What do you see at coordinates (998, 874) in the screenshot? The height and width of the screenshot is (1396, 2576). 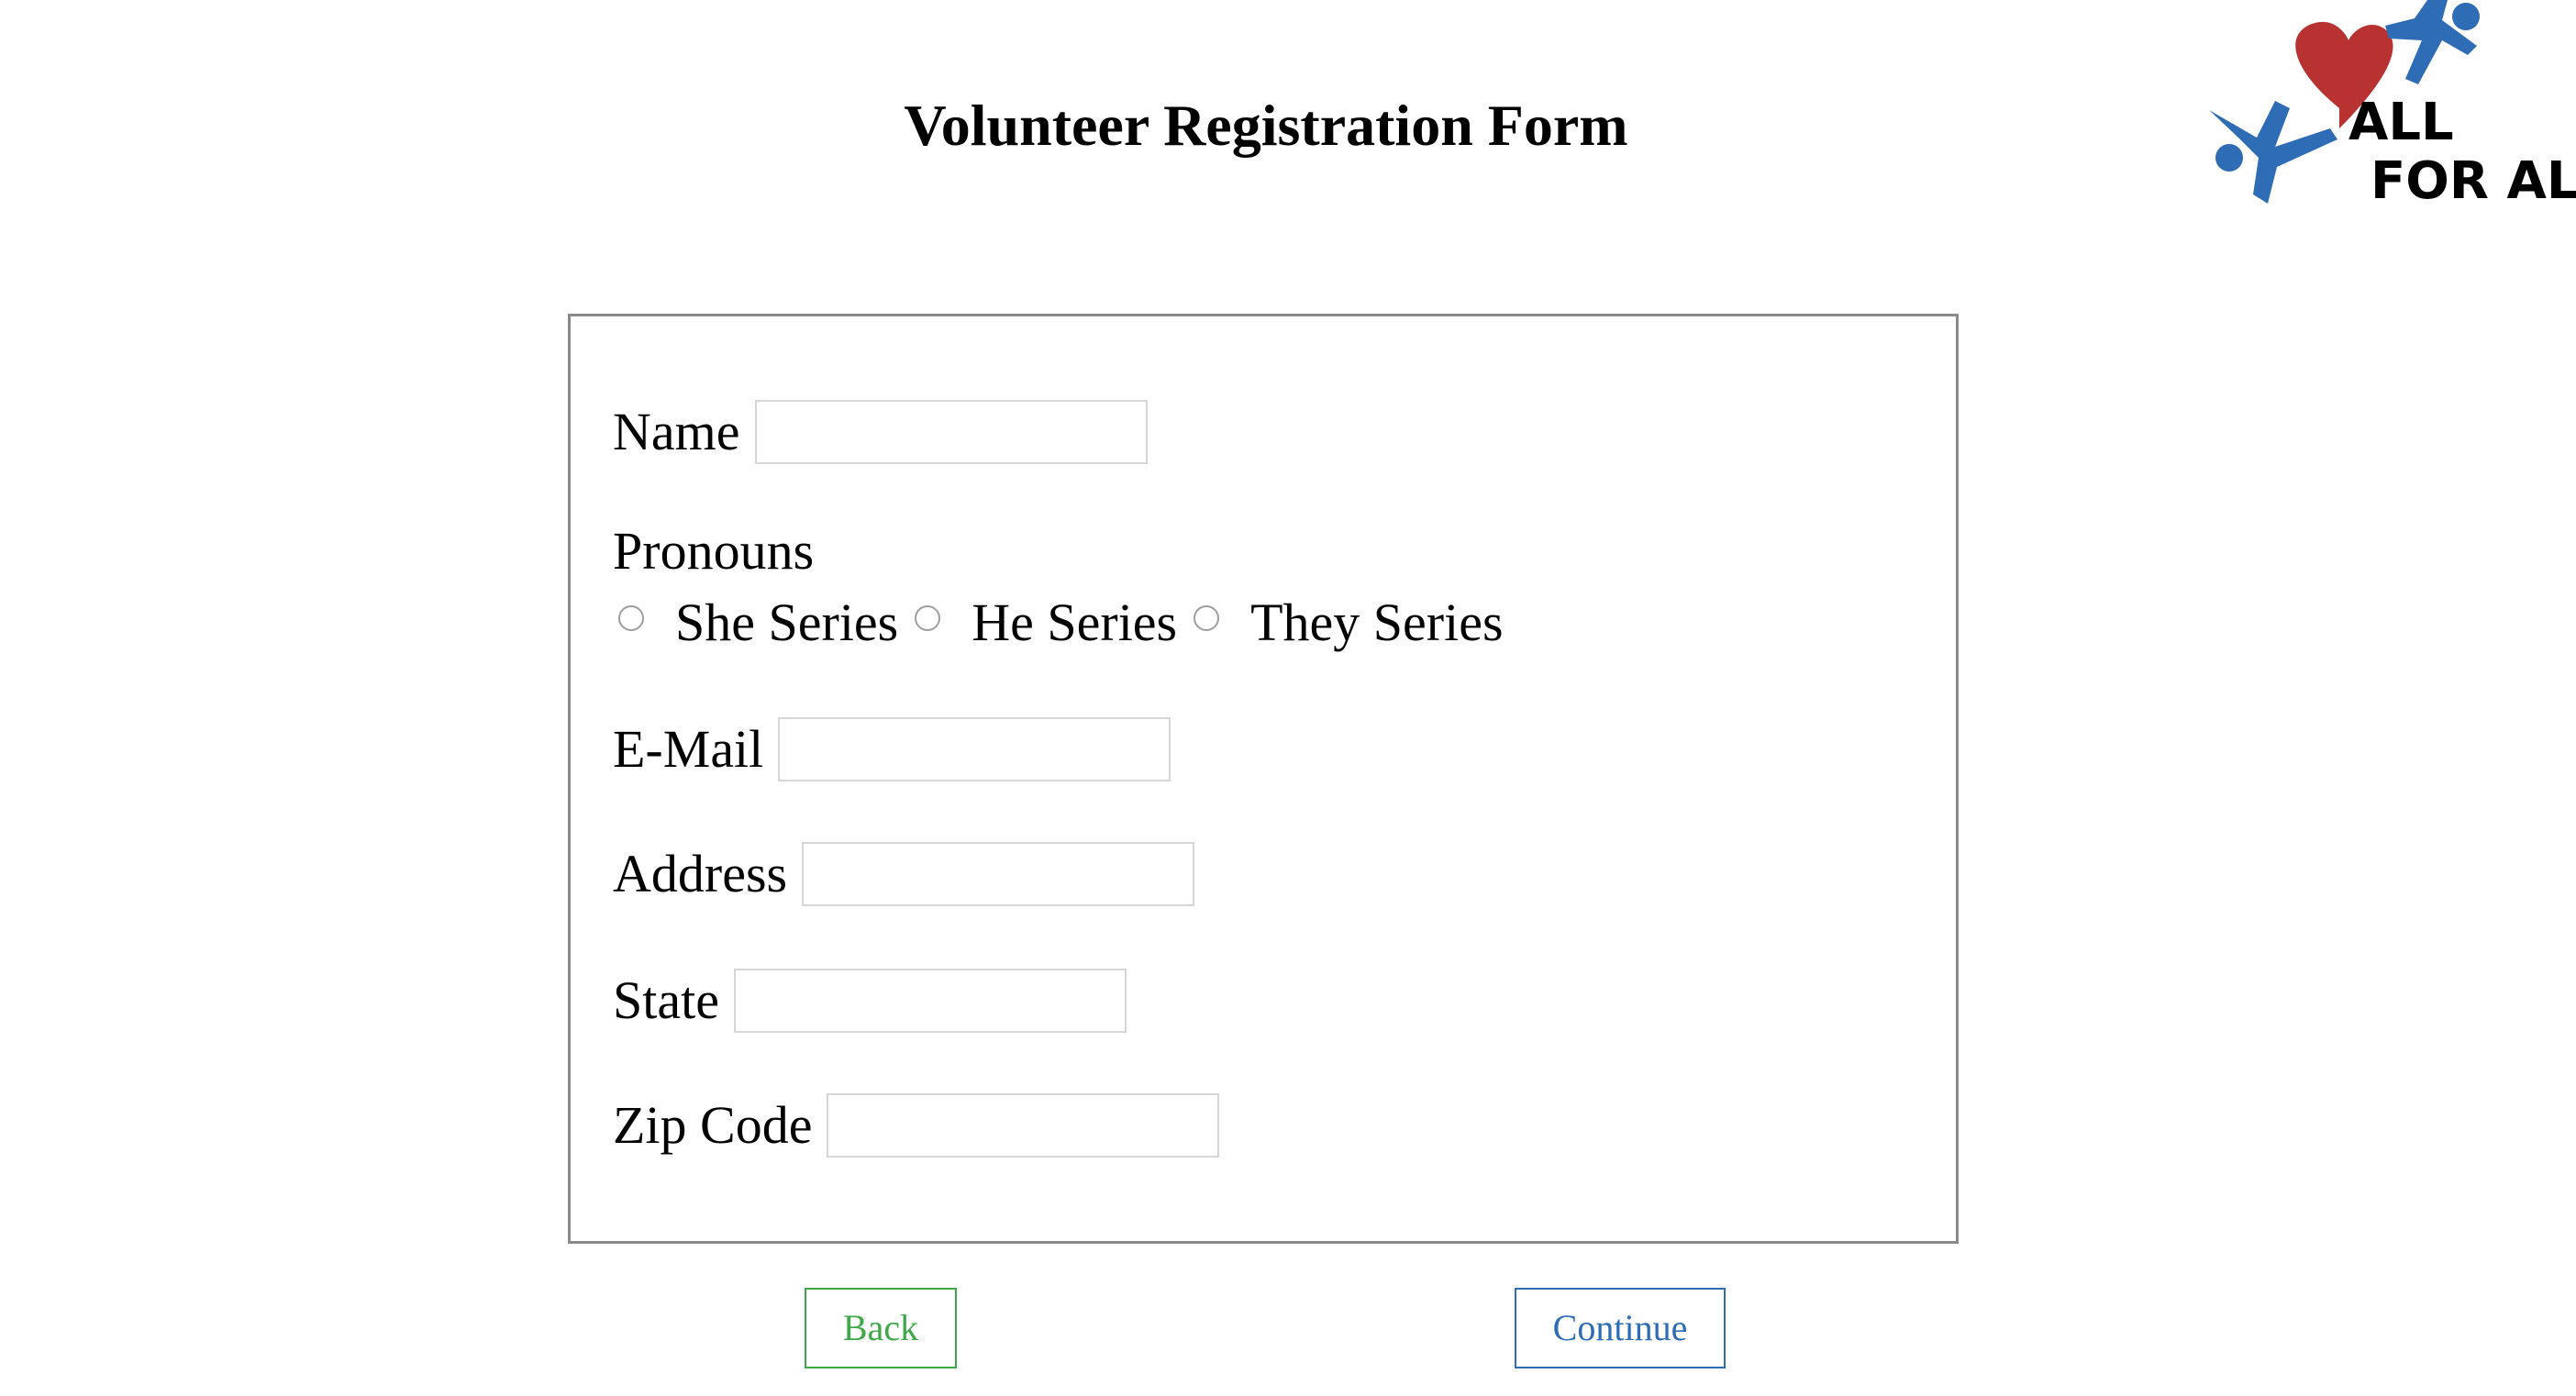 I see `address-input` at bounding box center [998, 874].